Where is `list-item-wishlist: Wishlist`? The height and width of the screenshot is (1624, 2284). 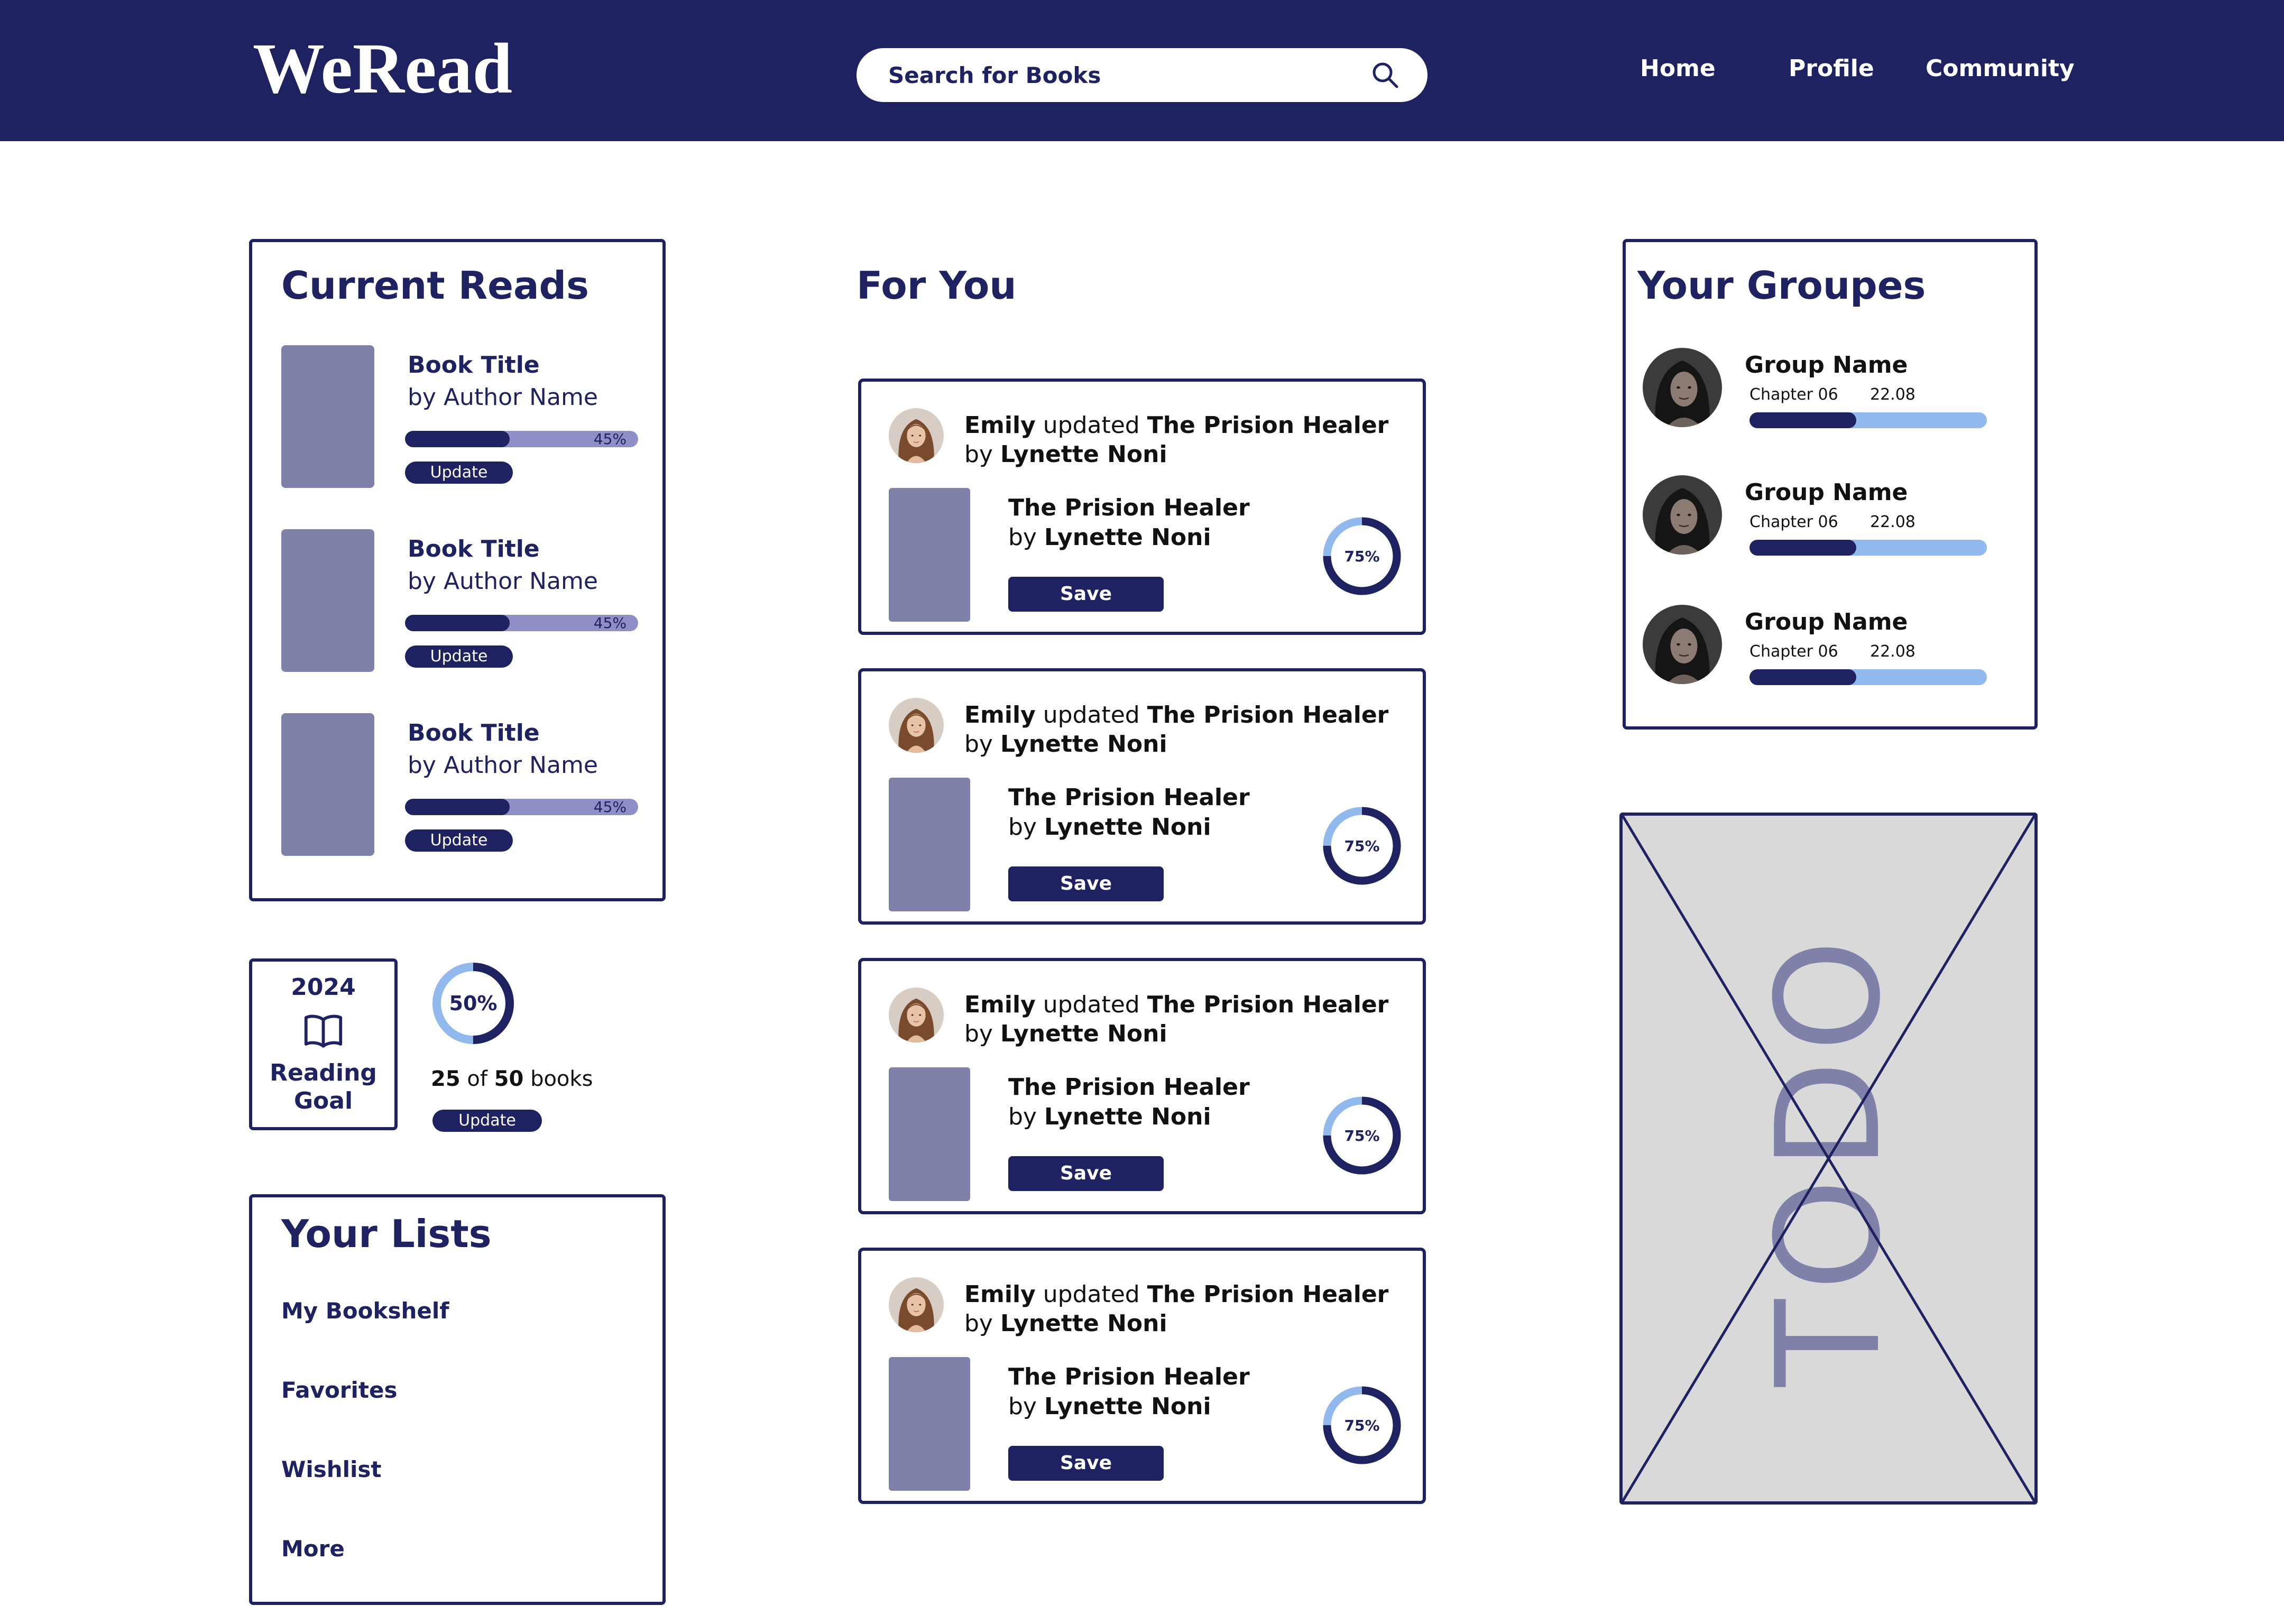 list-item-wishlist: Wishlist is located at coordinates (331, 1469).